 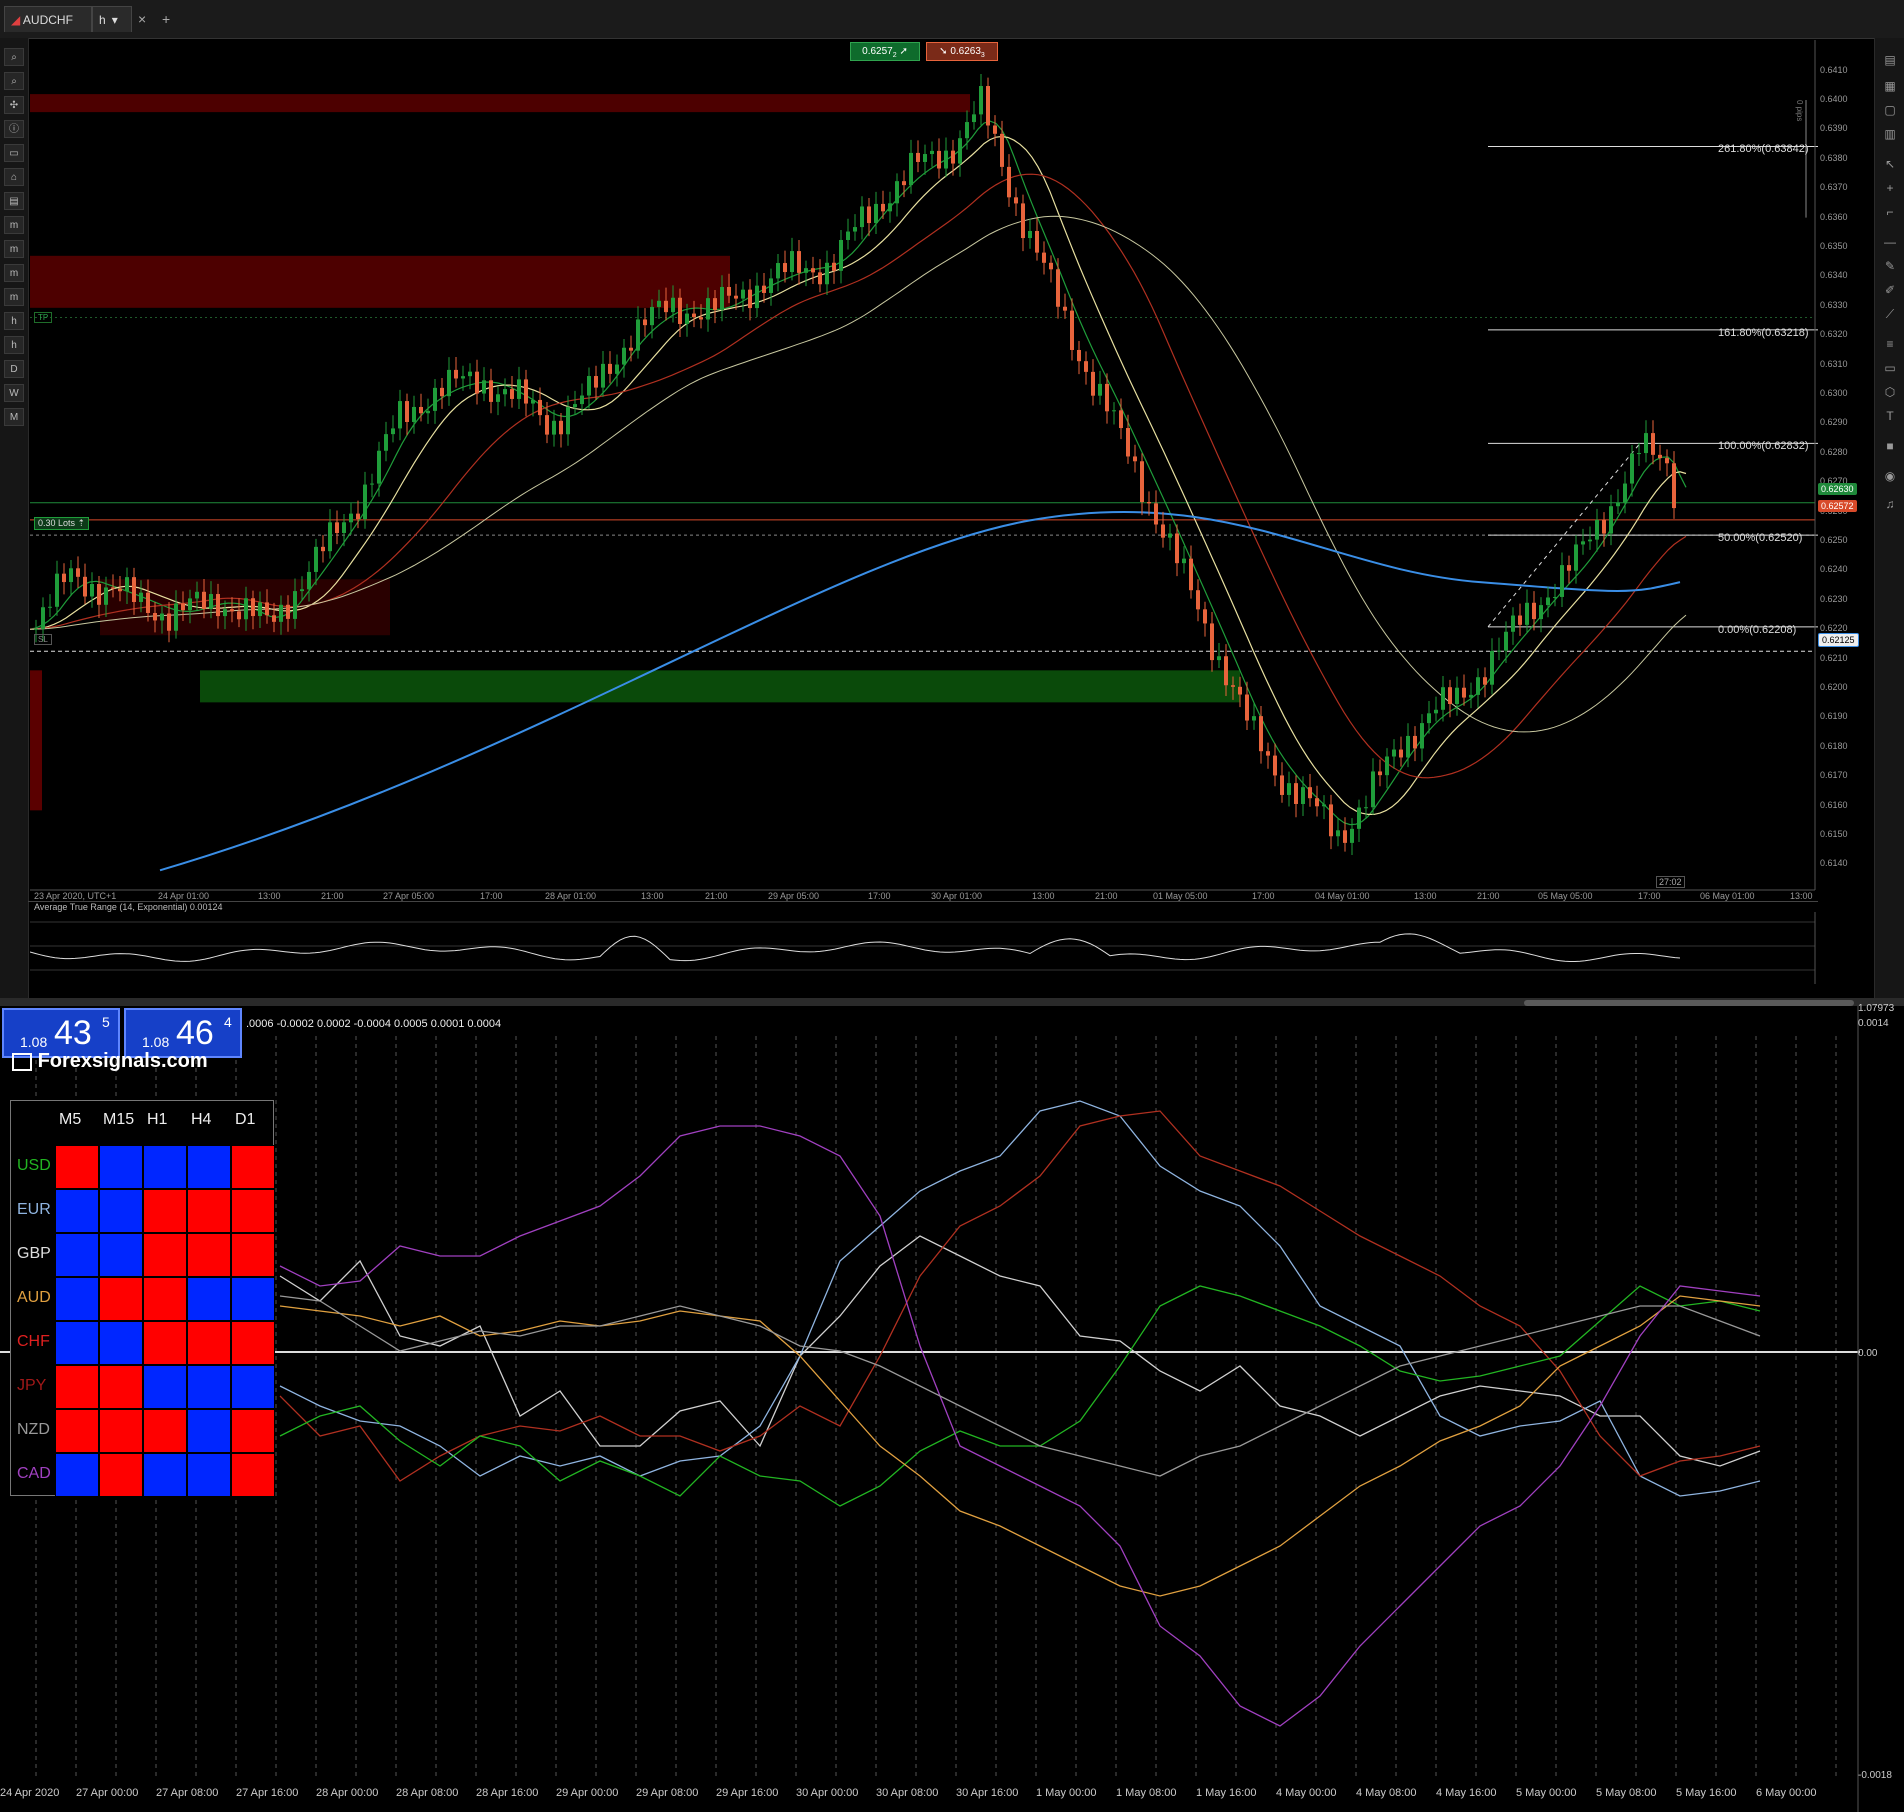 I want to click on settings-icon: ▤, so click(x=1890, y=60).